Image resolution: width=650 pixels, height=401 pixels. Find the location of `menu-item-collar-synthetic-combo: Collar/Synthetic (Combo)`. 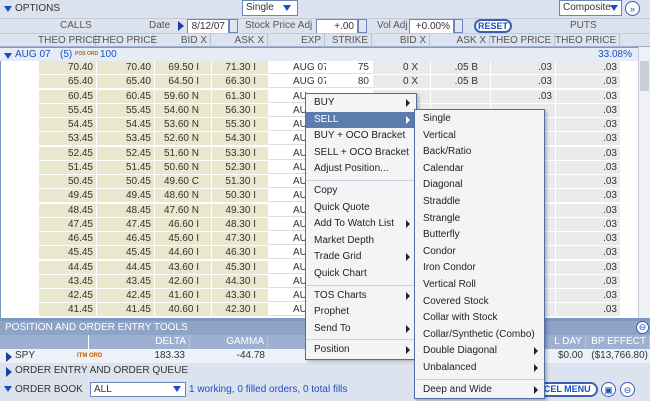

menu-item-collar-synthetic-combo: Collar/Synthetic (Combo) is located at coordinates (479, 335).